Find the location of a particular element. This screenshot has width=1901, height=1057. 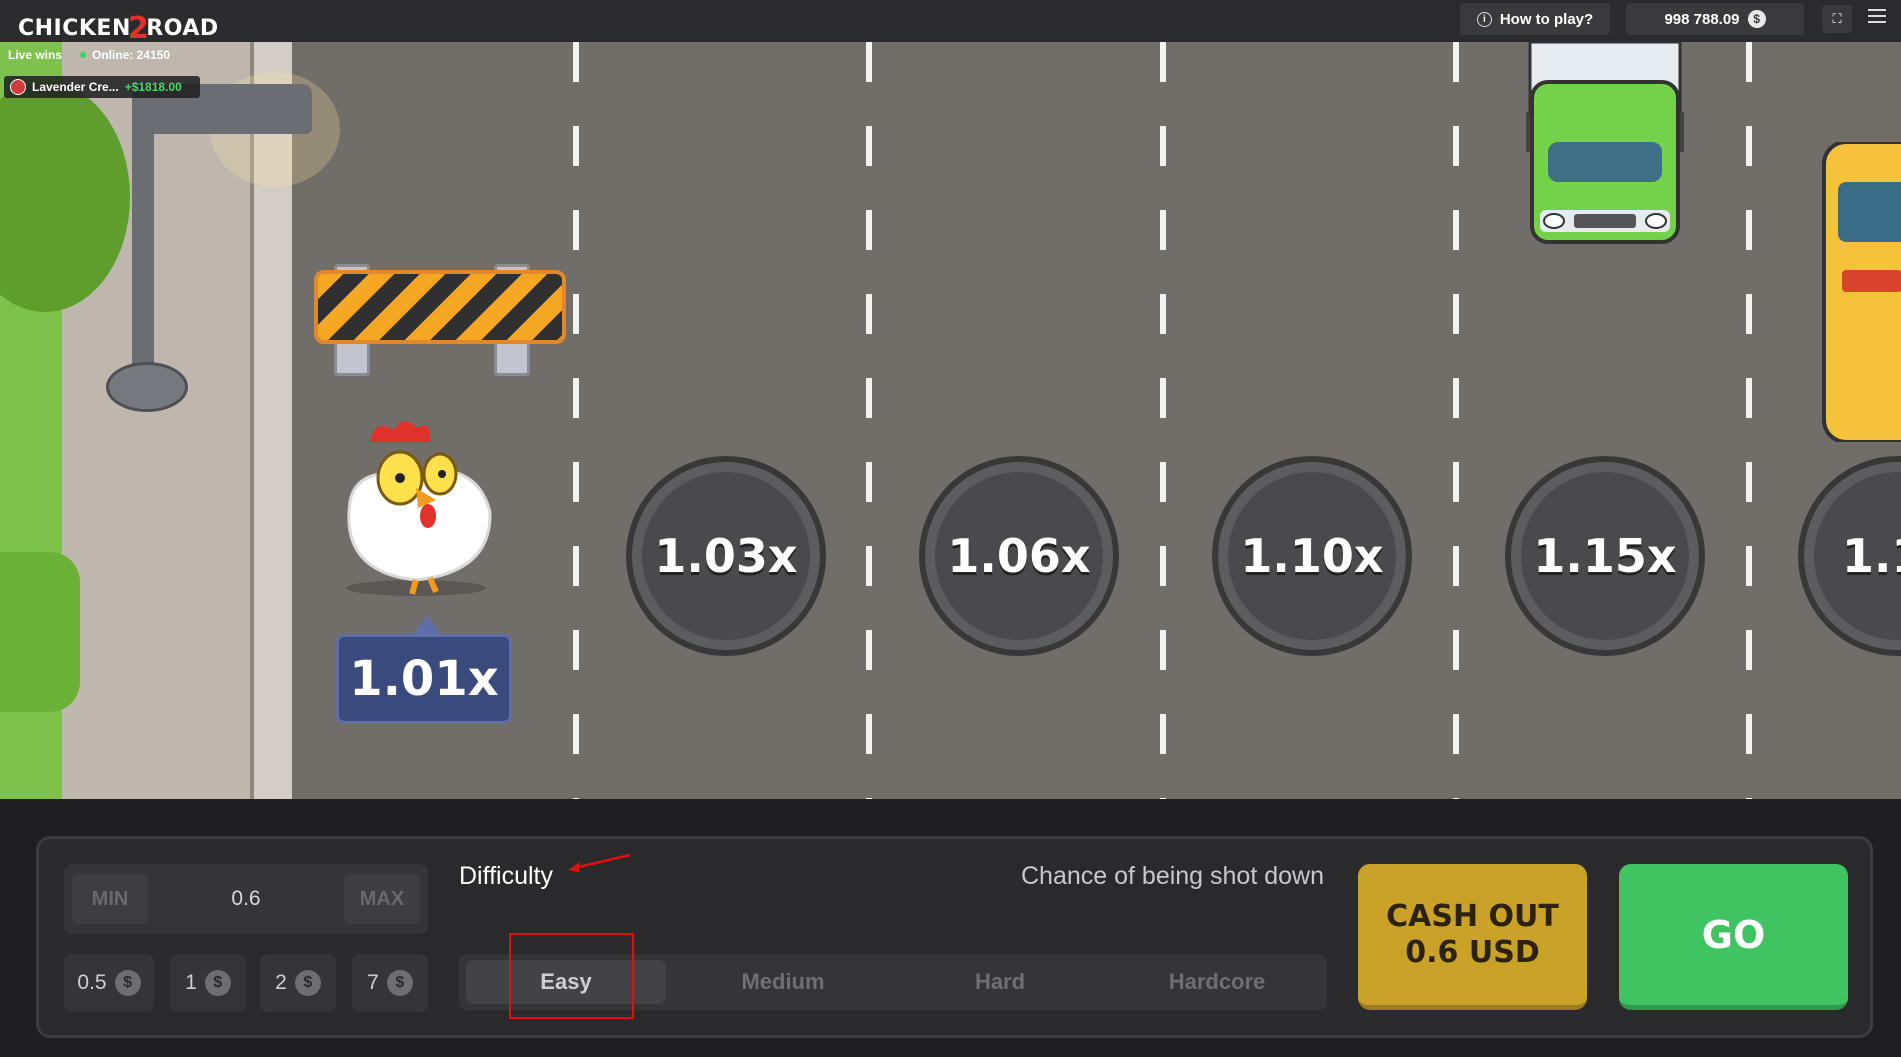

lane-multiplier-2: 1.06x is located at coordinates (1019, 556).